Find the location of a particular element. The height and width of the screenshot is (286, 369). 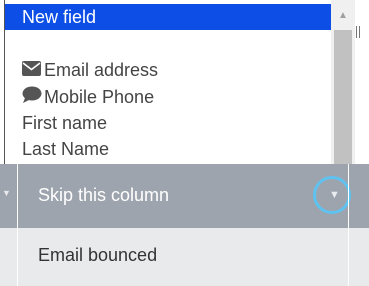

option-label: New field is located at coordinates (59, 17).